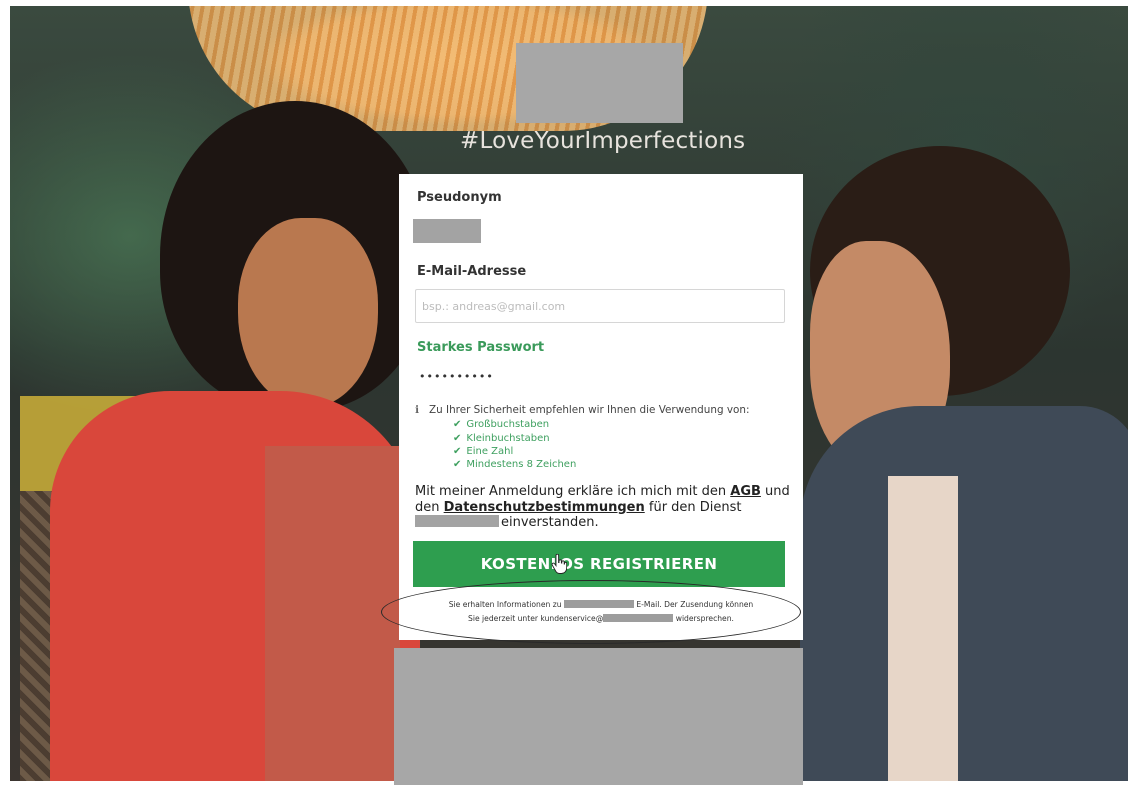 The height and width of the screenshot is (785, 1132). Describe the element at coordinates (521, 464) in the screenshot. I see `requirement-text: Mindestens 8 Zeichen` at that location.